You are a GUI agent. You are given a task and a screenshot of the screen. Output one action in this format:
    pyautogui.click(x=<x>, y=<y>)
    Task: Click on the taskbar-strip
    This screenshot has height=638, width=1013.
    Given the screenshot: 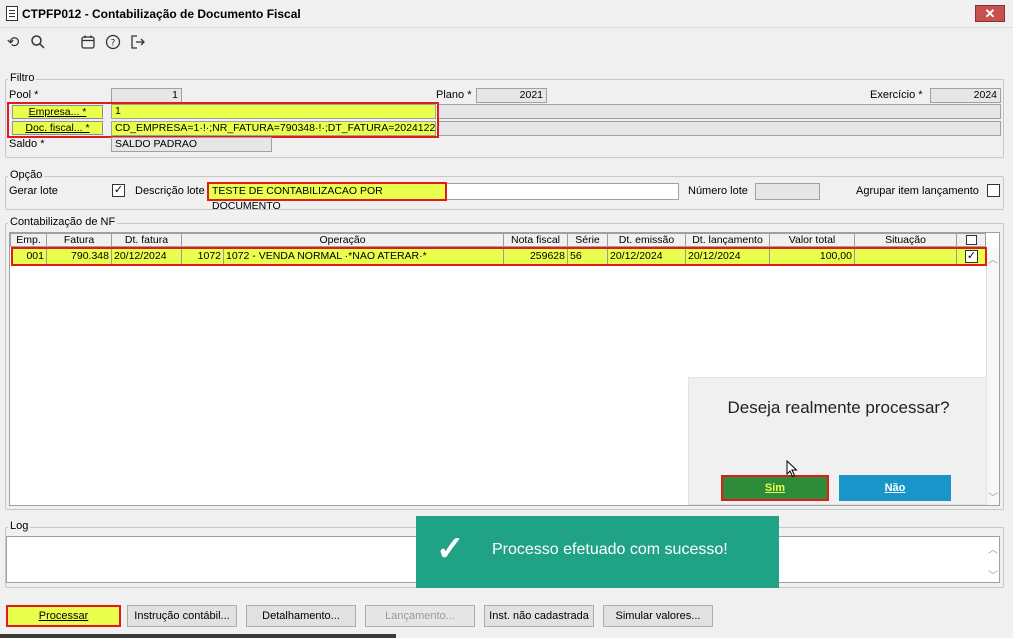 What is the action you would take?
    pyautogui.click(x=198, y=636)
    